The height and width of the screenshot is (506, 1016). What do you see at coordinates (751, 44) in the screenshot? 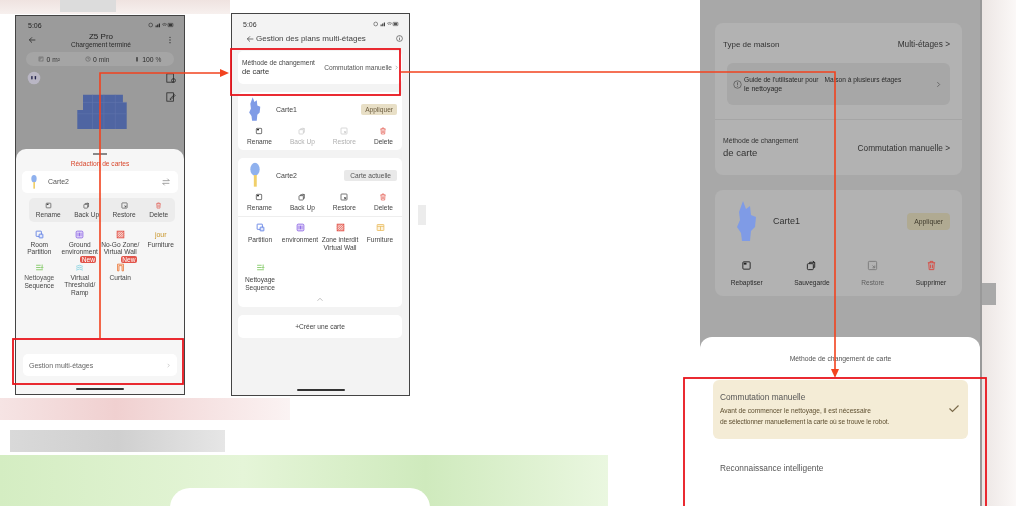
I see `setting-label: Type de maison` at bounding box center [751, 44].